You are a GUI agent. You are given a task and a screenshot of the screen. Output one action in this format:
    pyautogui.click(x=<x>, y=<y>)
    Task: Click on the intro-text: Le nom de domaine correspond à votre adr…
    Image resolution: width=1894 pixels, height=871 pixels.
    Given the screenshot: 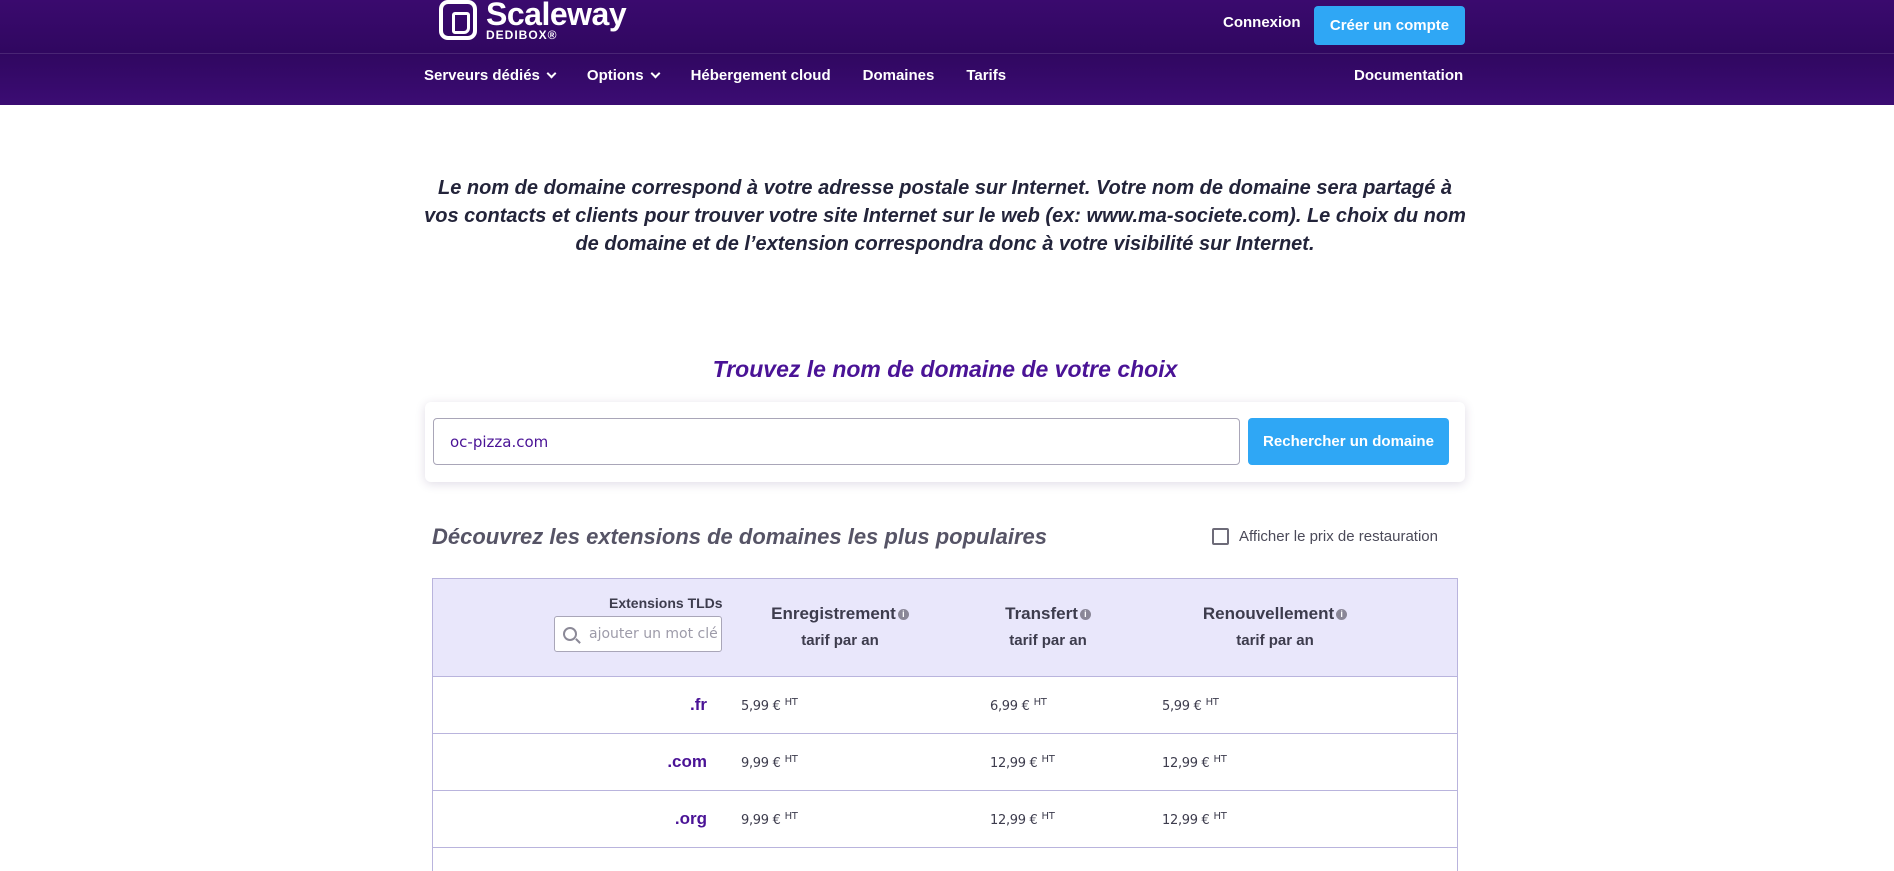 What is the action you would take?
    pyautogui.click(x=945, y=216)
    